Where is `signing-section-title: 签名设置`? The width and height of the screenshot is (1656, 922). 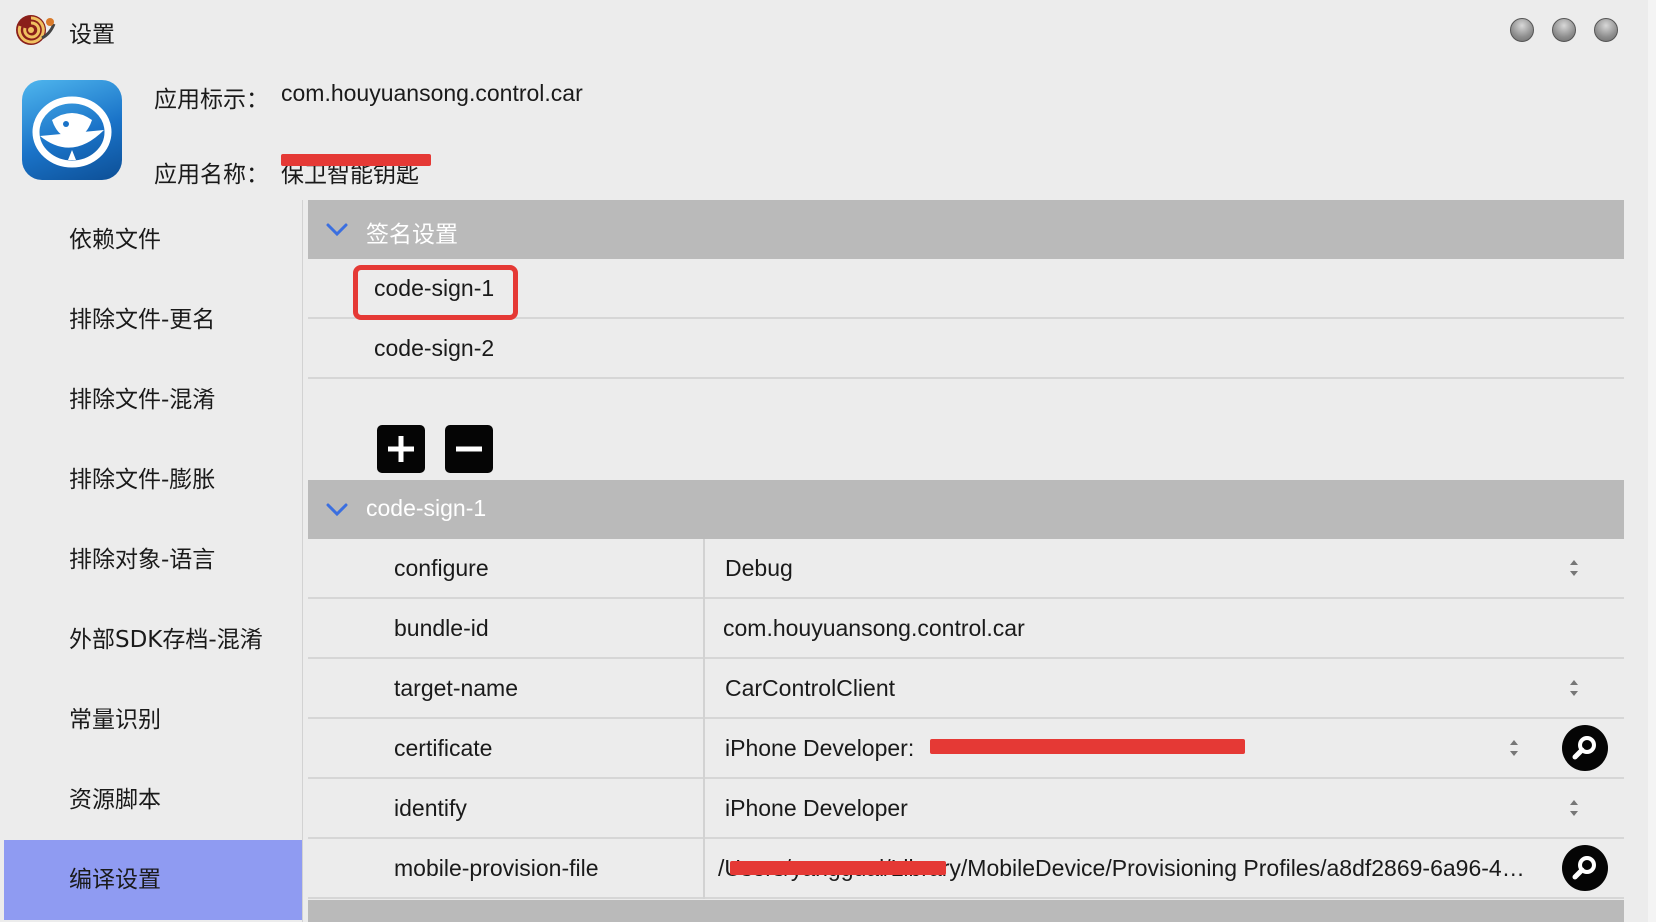 signing-section-title: 签名设置 is located at coordinates (412, 235).